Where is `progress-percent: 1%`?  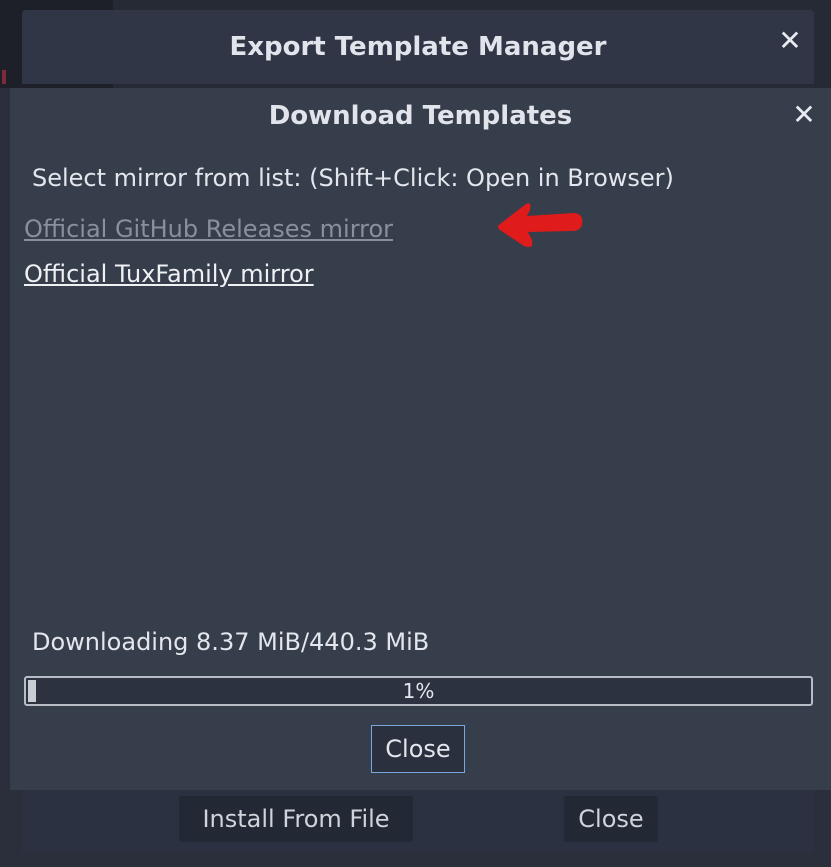 progress-percent: 1% is located at coordinates (418, 691).